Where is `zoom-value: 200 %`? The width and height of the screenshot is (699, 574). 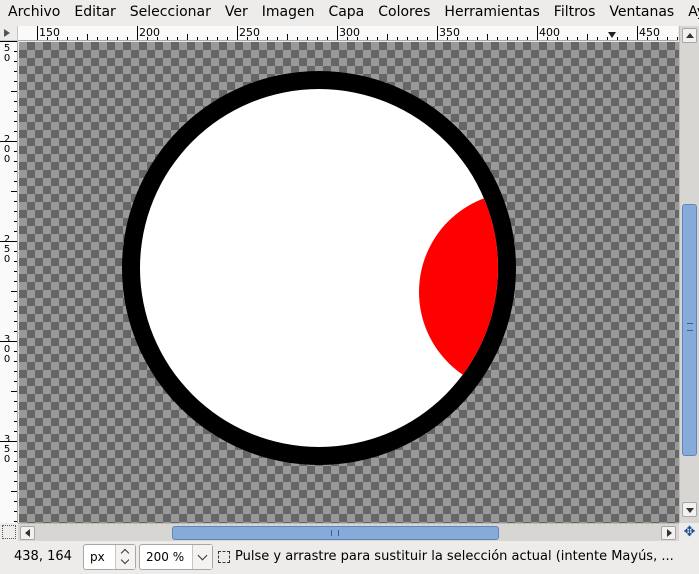
zoom-value: 200 % is located at coordinates (165, 557).